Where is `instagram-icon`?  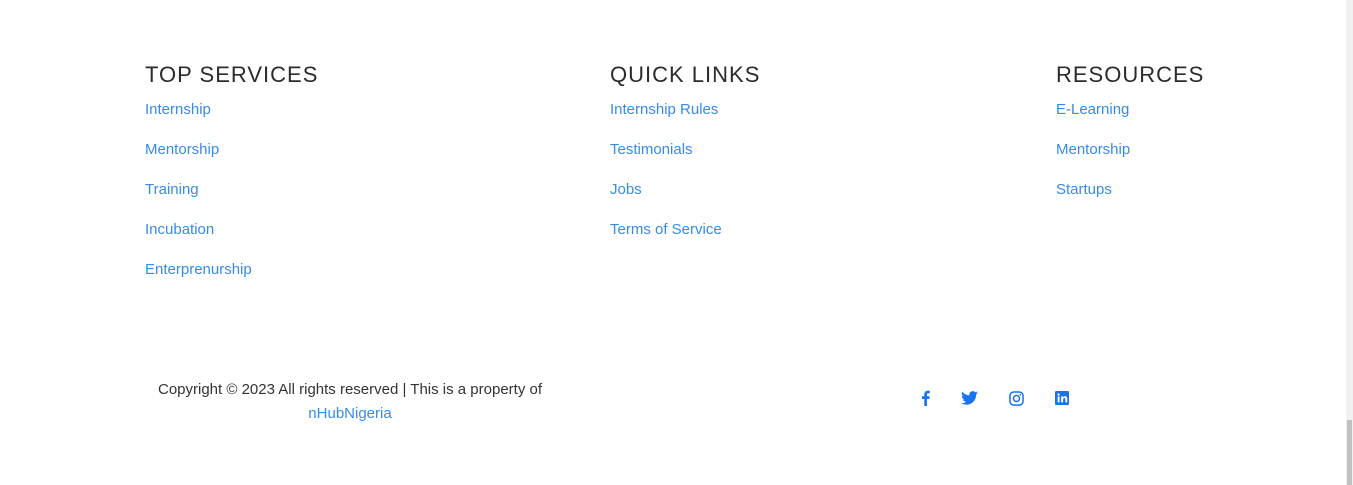
instagram-icon is located at coordinates (1016, 398).